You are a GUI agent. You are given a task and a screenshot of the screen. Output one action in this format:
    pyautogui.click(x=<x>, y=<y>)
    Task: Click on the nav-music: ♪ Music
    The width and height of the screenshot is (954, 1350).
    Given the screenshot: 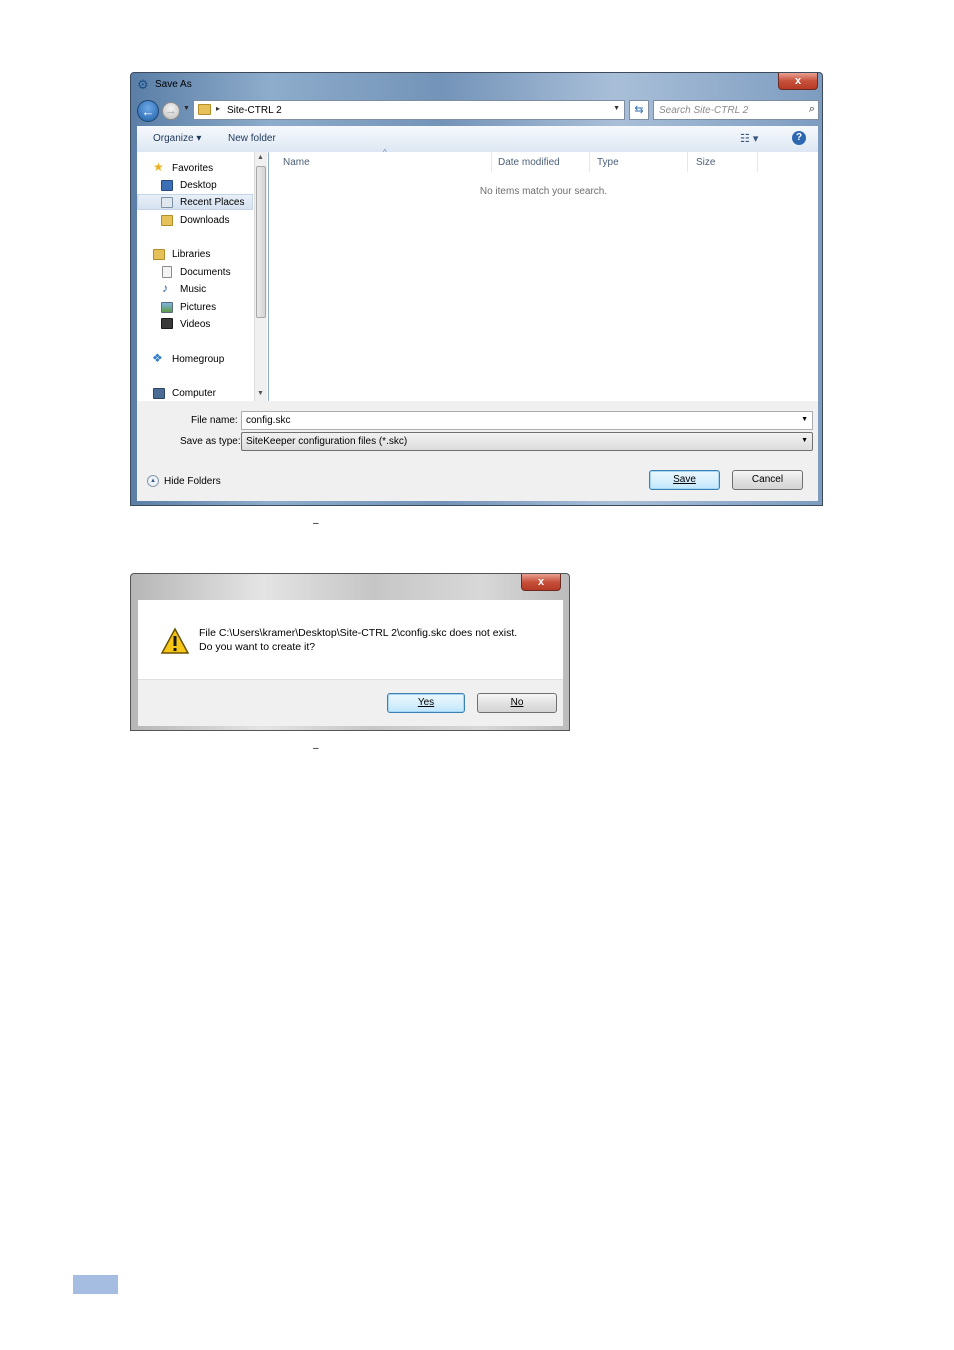 What is the action you would take?
    pyautogui.click(x=195, y=289)
    